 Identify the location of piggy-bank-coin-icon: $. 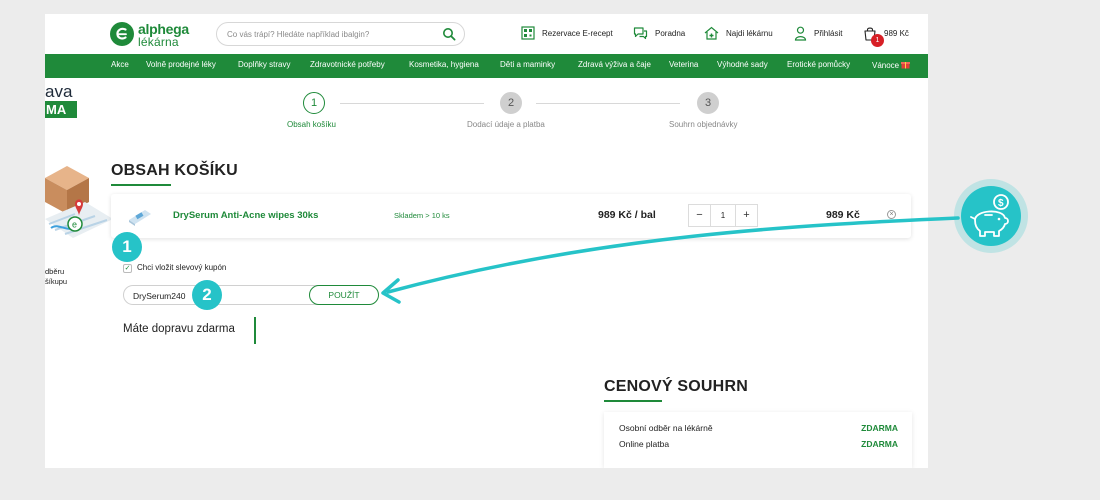
(991, 216).